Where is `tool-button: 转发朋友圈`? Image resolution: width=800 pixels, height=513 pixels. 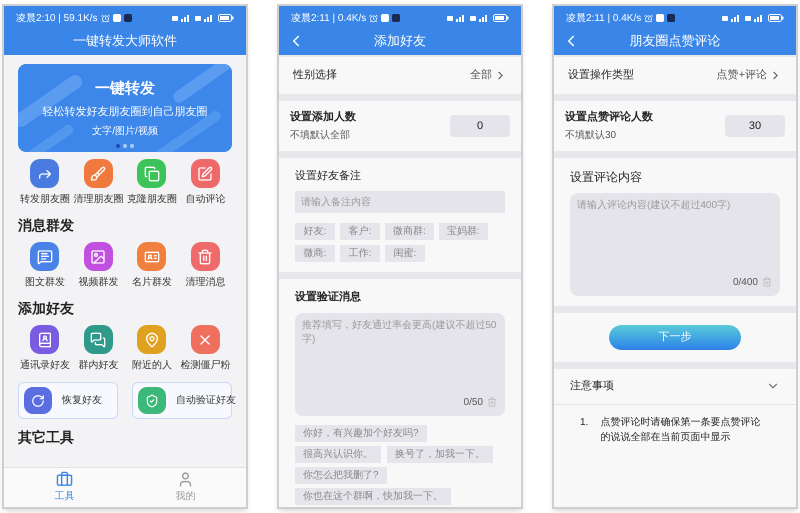
tool-button: 转发朋友圈 is located at coordinates (45, 183).